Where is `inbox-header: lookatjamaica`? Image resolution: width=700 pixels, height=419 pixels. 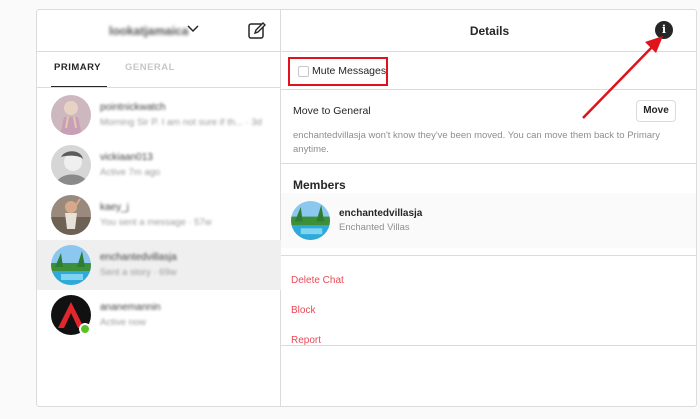
inbox-header: lookatjamaica is located at coordinates (159, 31).